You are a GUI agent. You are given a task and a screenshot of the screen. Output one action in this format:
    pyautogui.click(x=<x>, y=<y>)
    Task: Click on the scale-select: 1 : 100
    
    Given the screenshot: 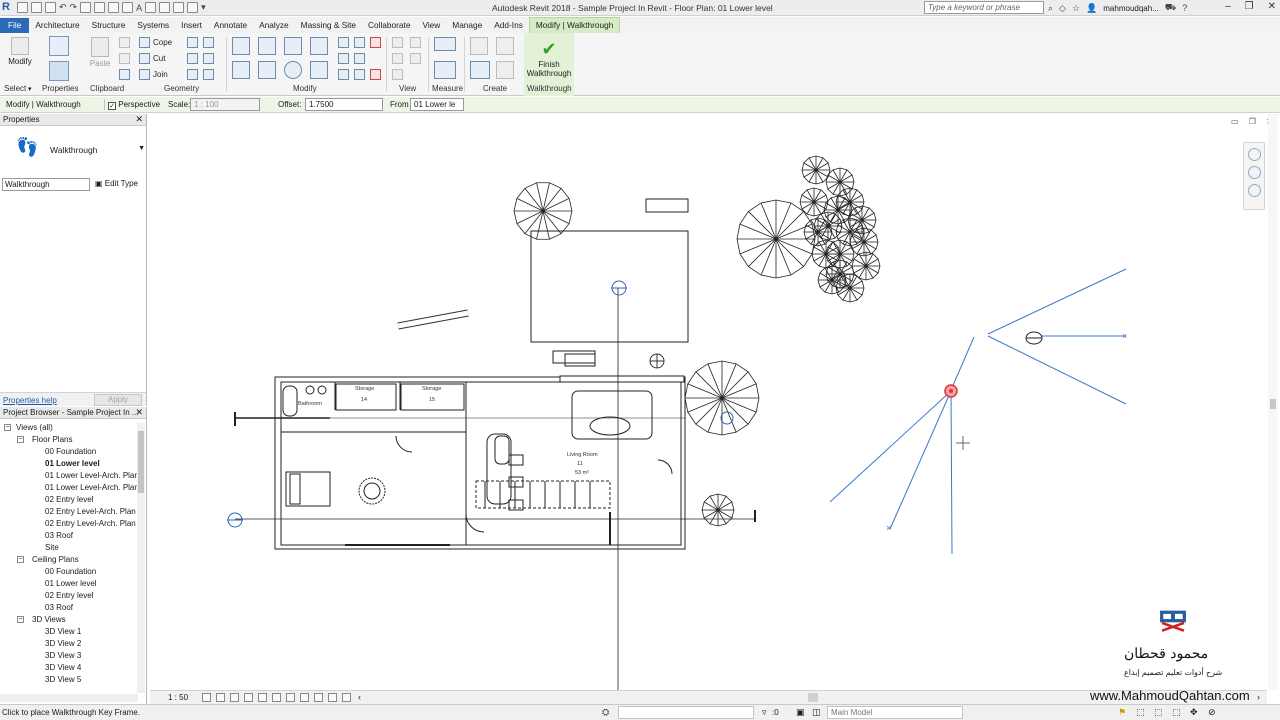 What is the action you would take?
    pyautogui.click(x=225, y=104)
    